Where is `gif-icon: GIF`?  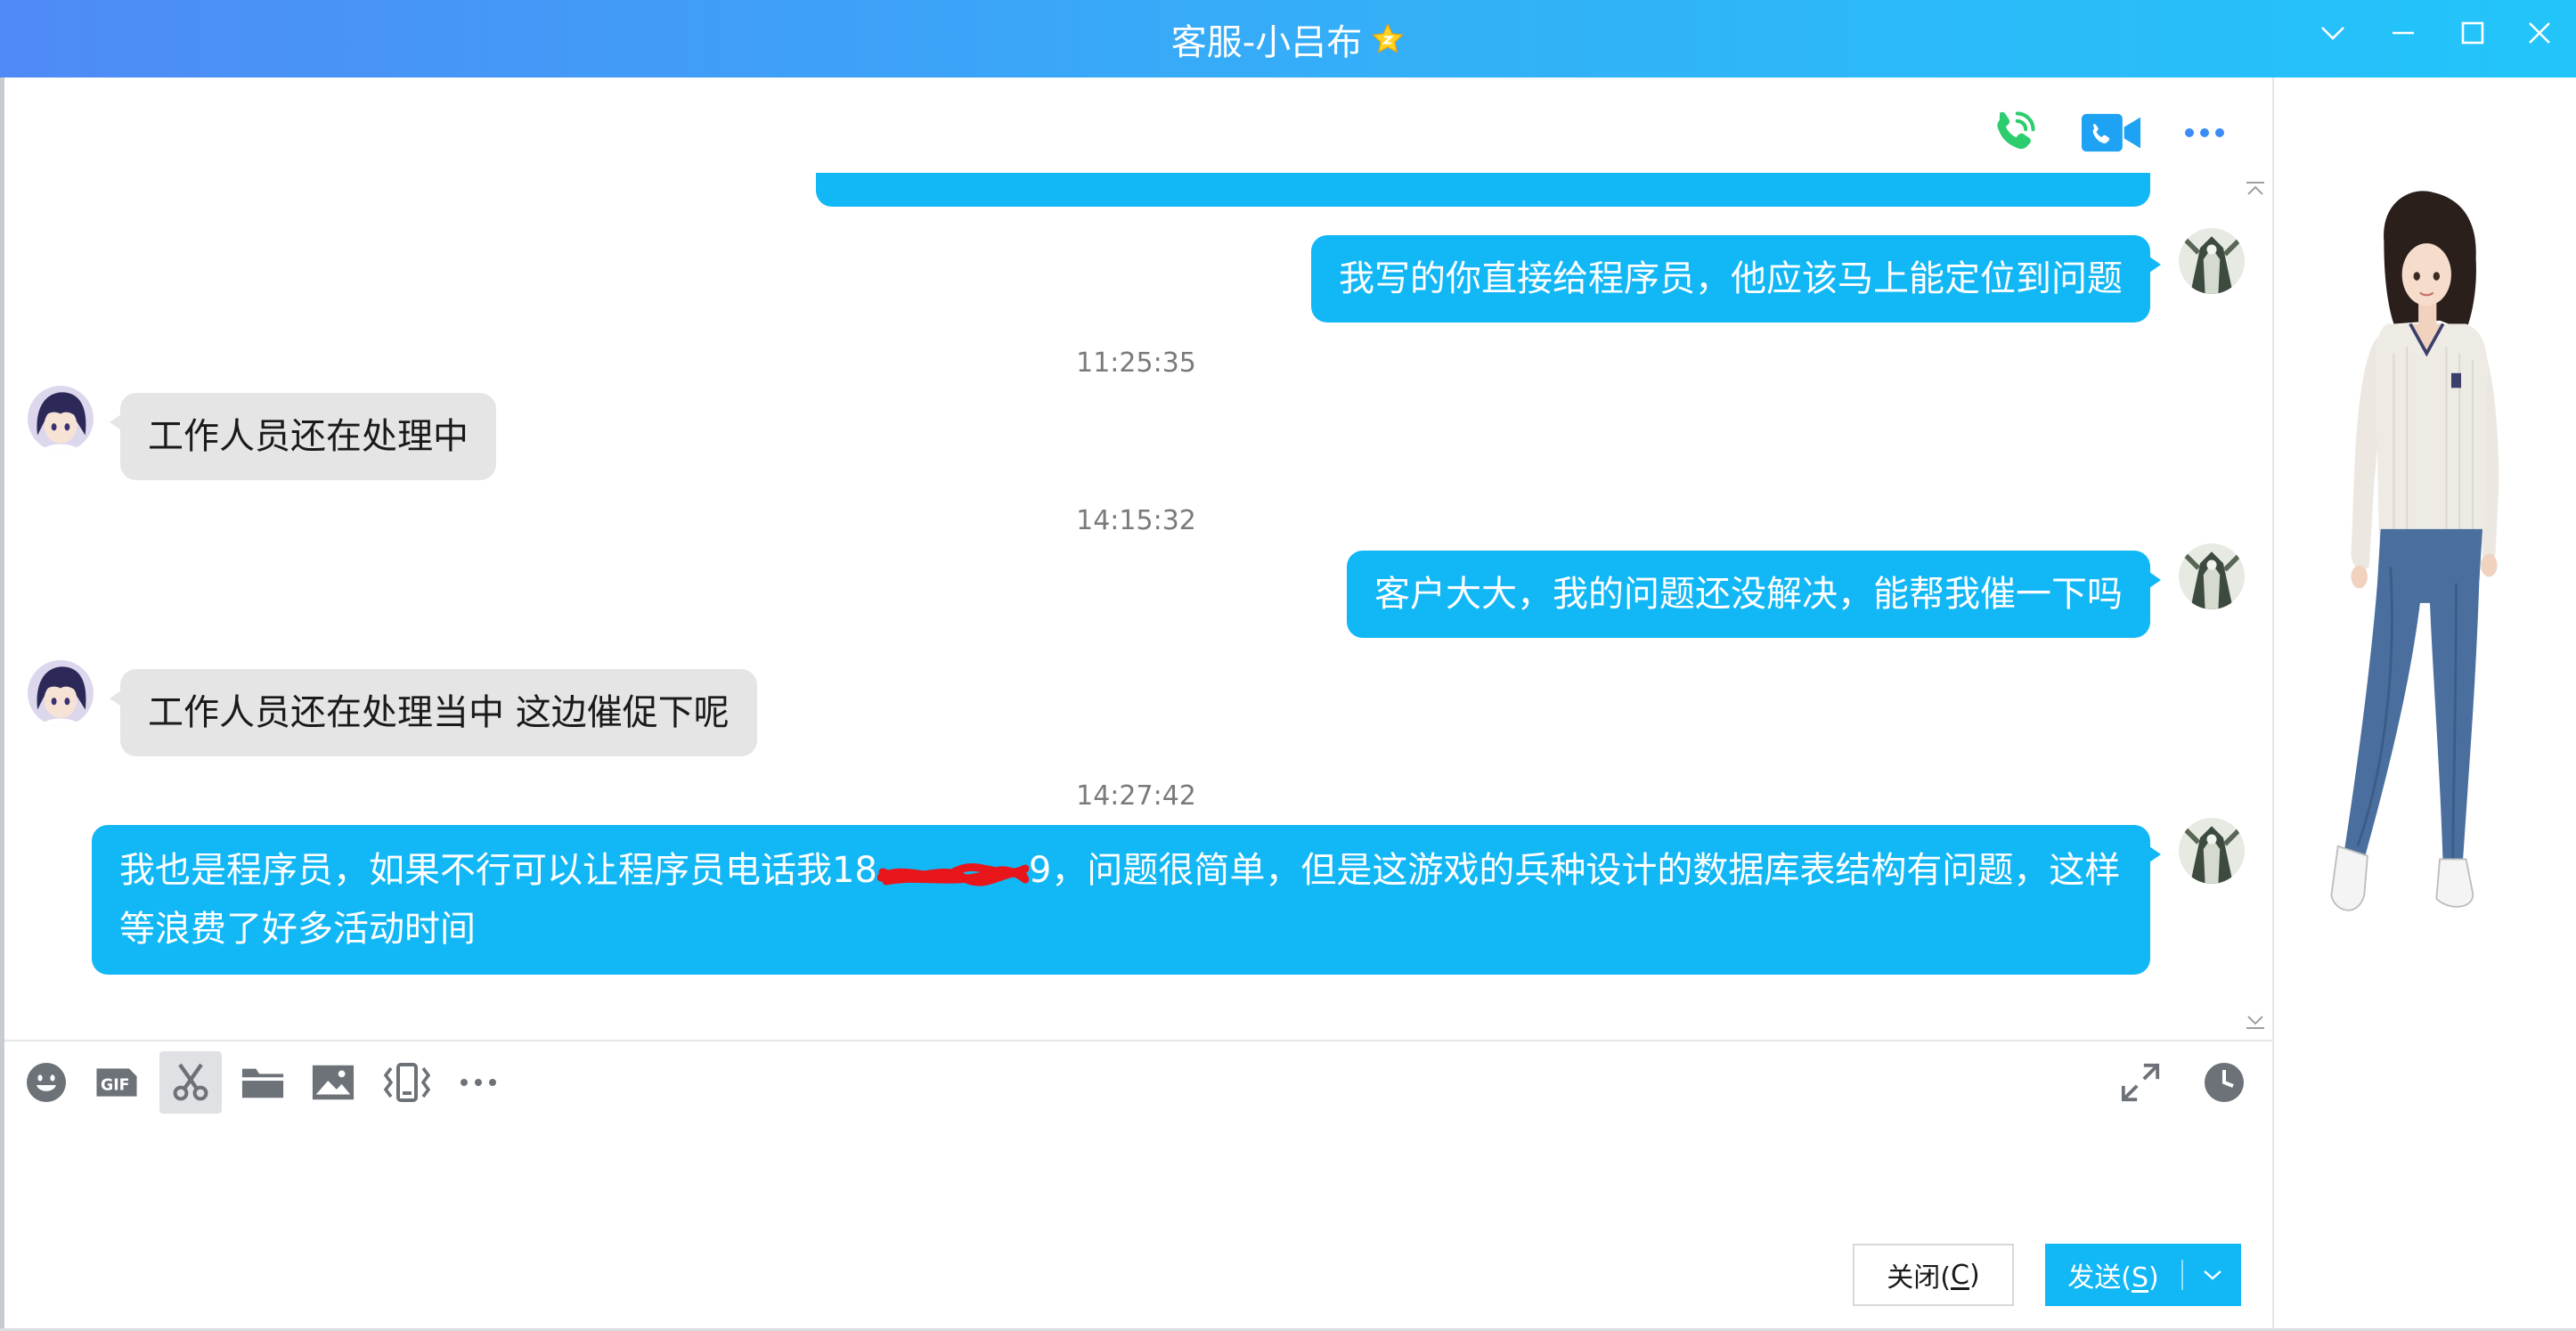 gif-icon: GIF is located at coordinates (117, 1082).